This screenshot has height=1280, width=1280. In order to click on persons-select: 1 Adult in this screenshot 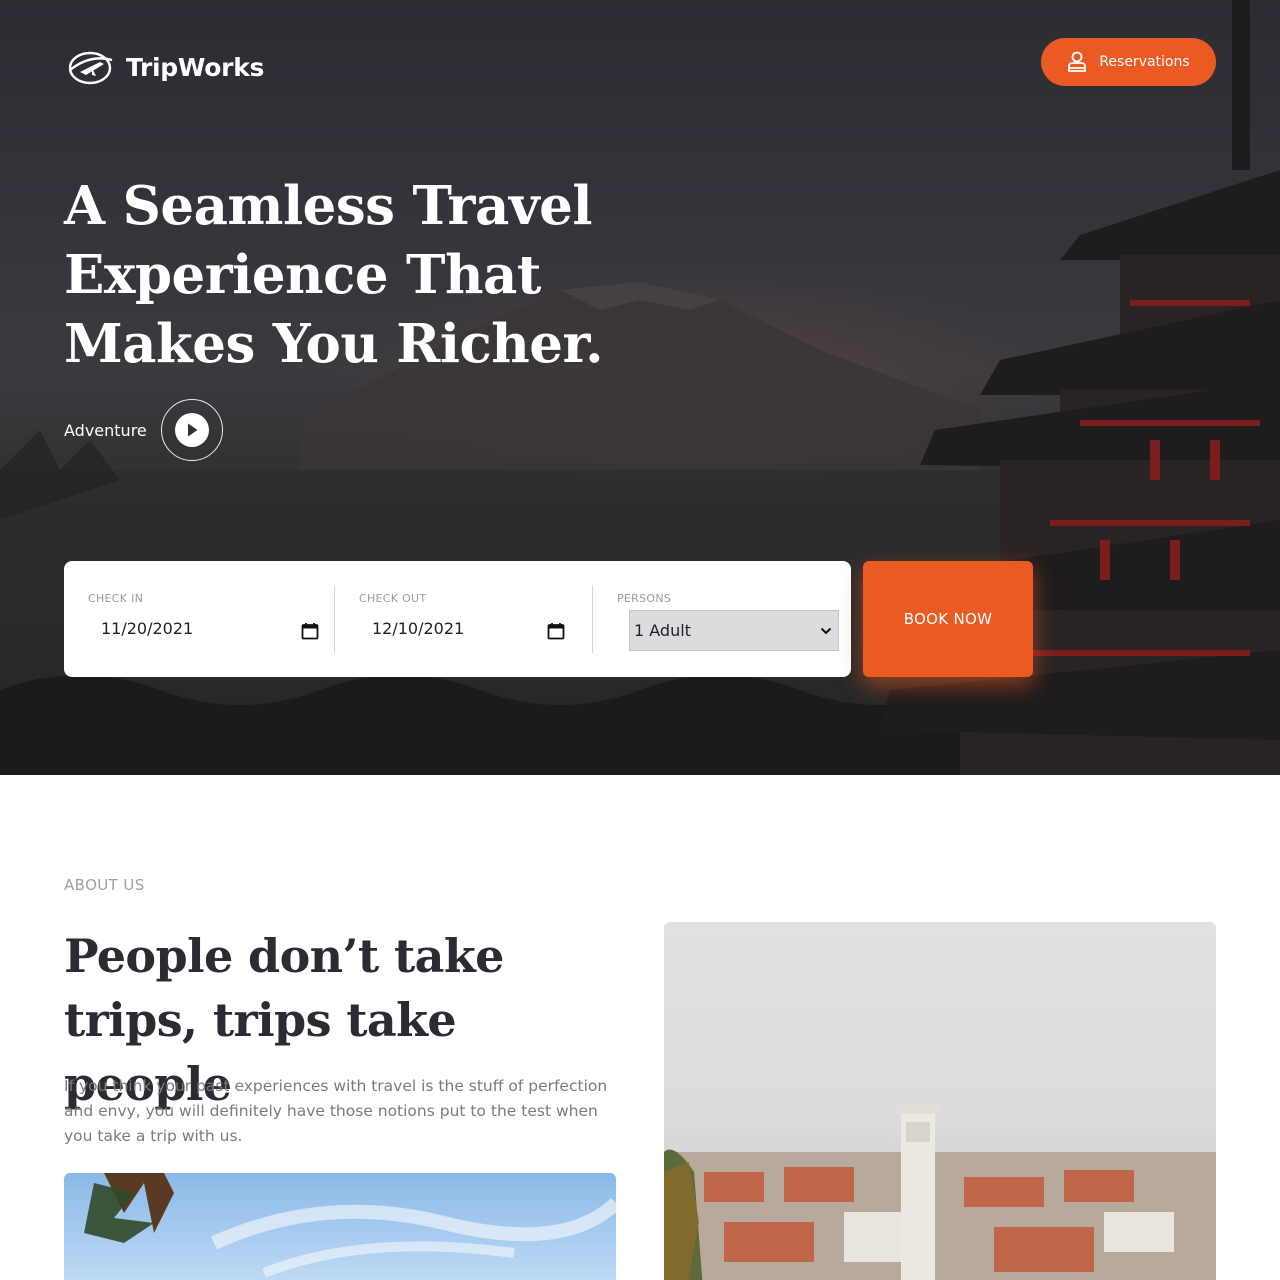, I will do `click(734, 630)`.